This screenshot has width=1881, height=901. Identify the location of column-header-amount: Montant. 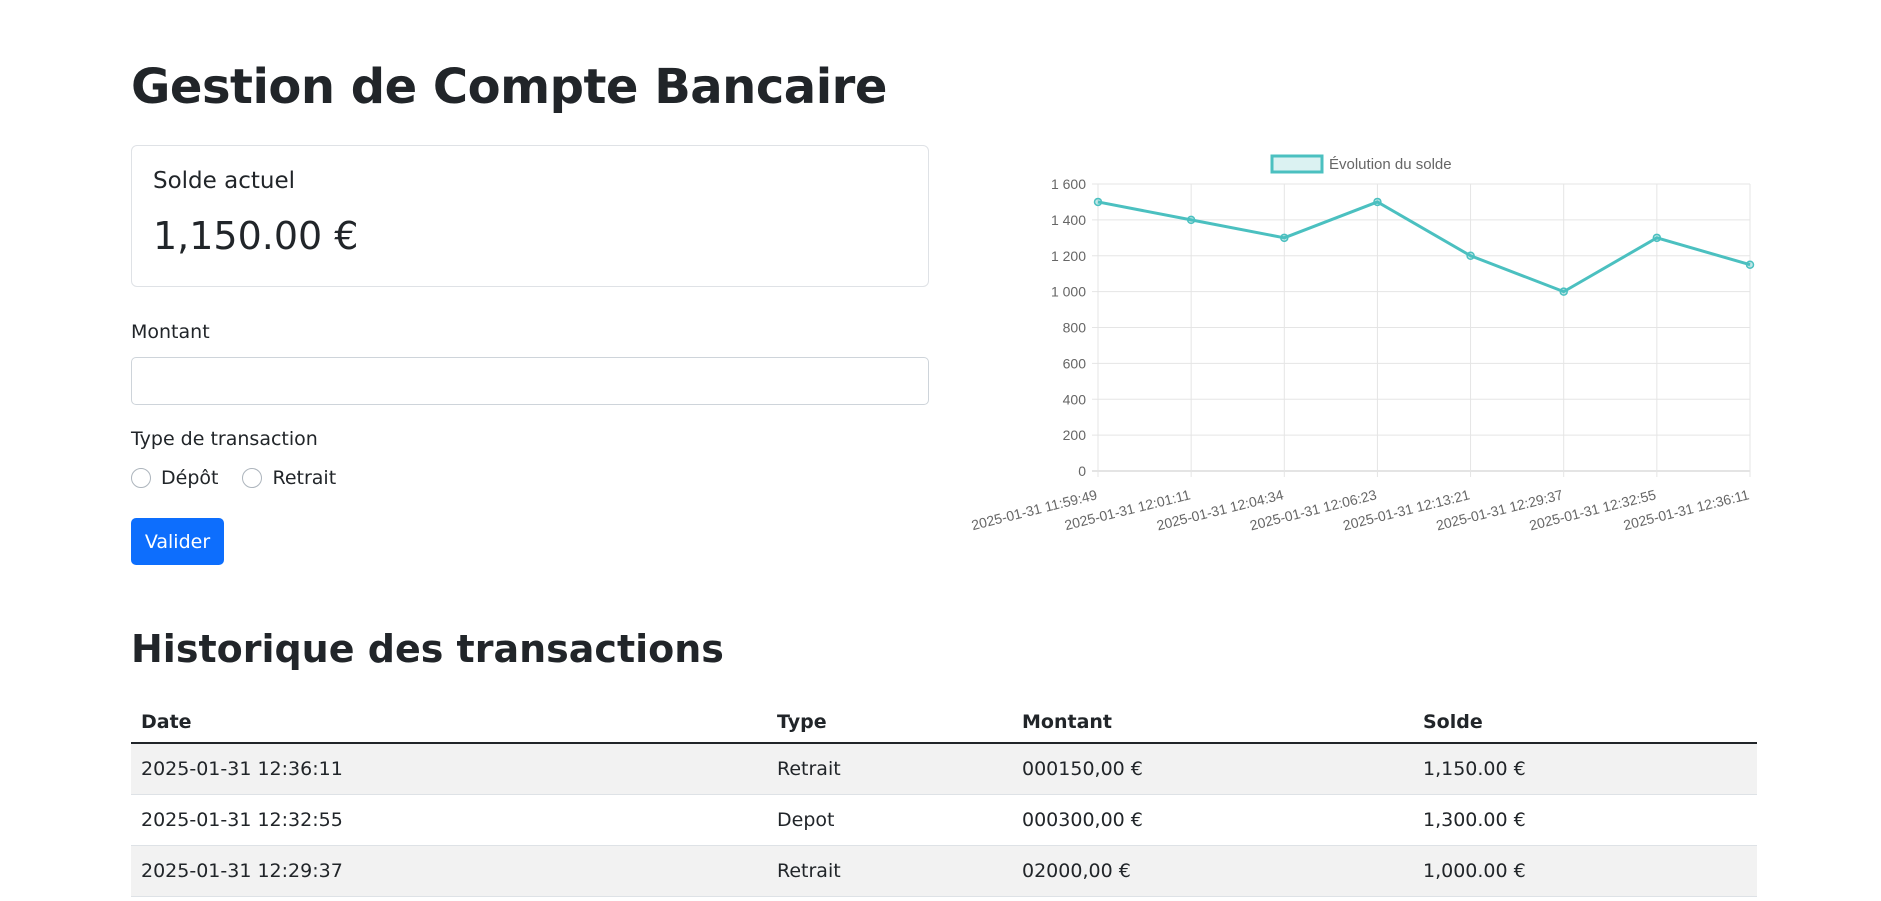
(1212, 722).